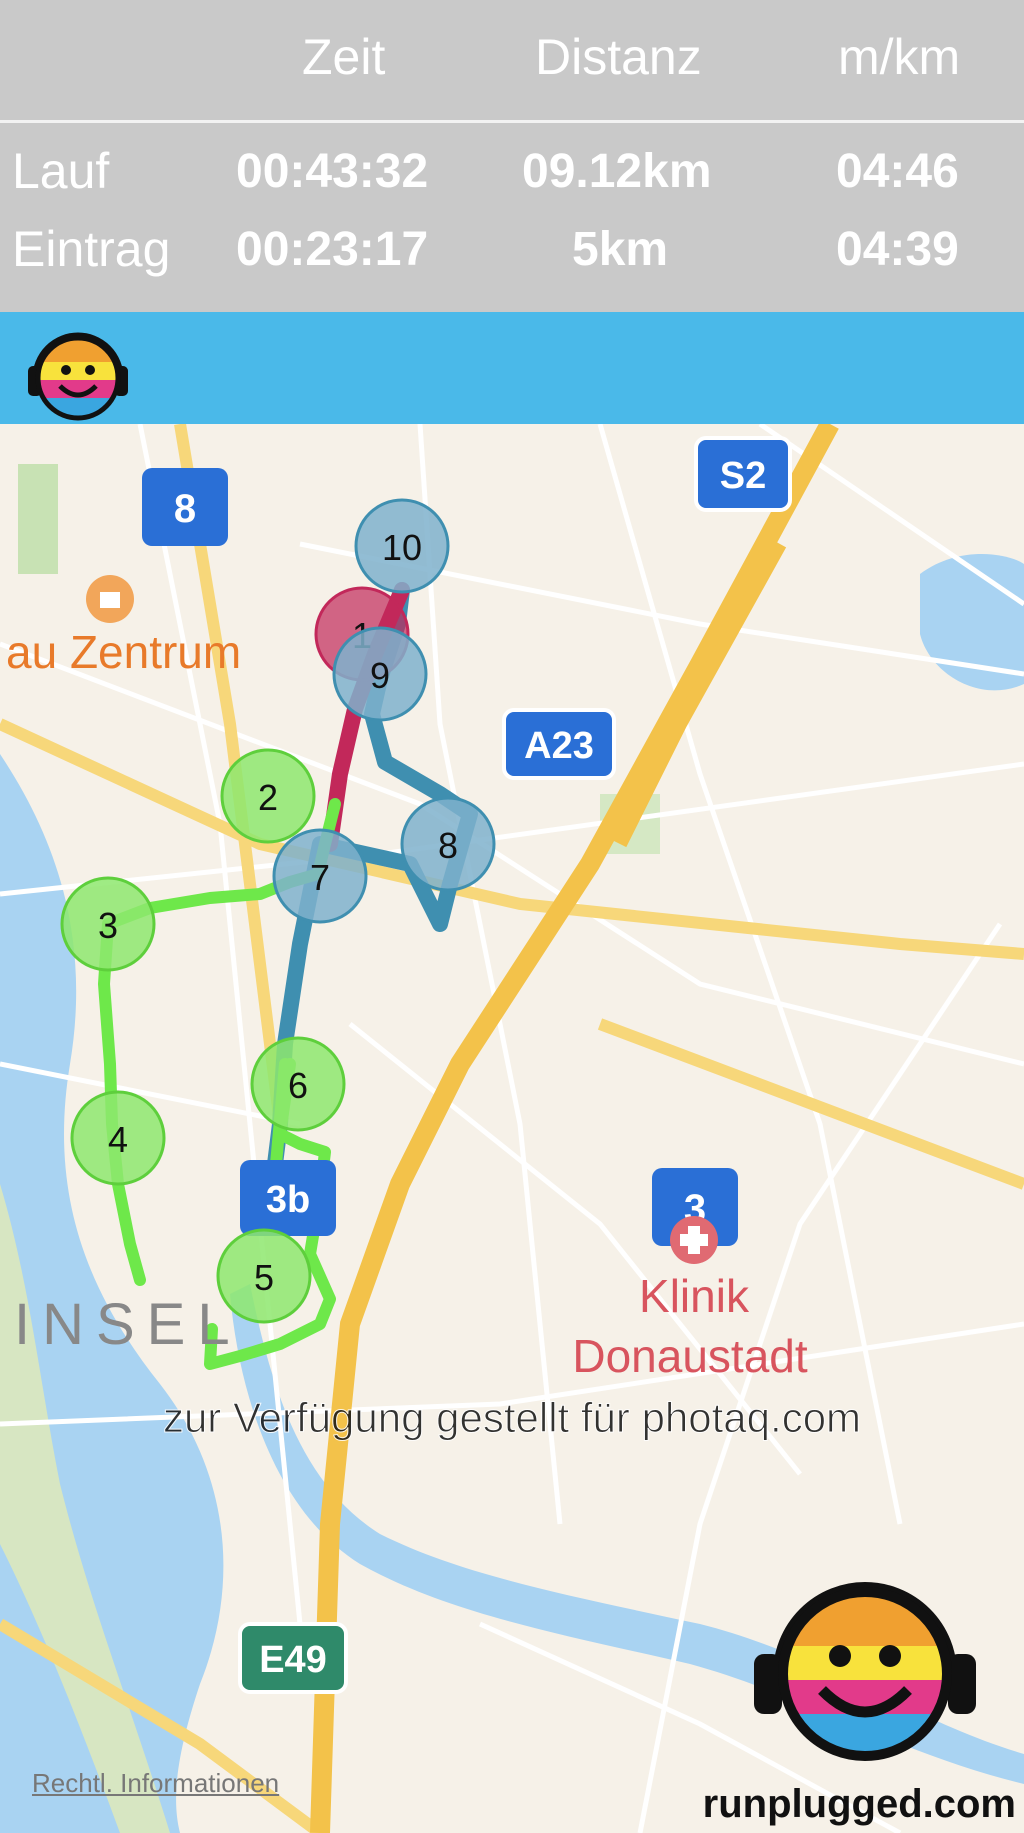 The height and width of the screenshot is (1833, 1024). Describe the element at coordinates (859, 1804) in the screenshot. I see `brand-url: runplugged.com` at that location.